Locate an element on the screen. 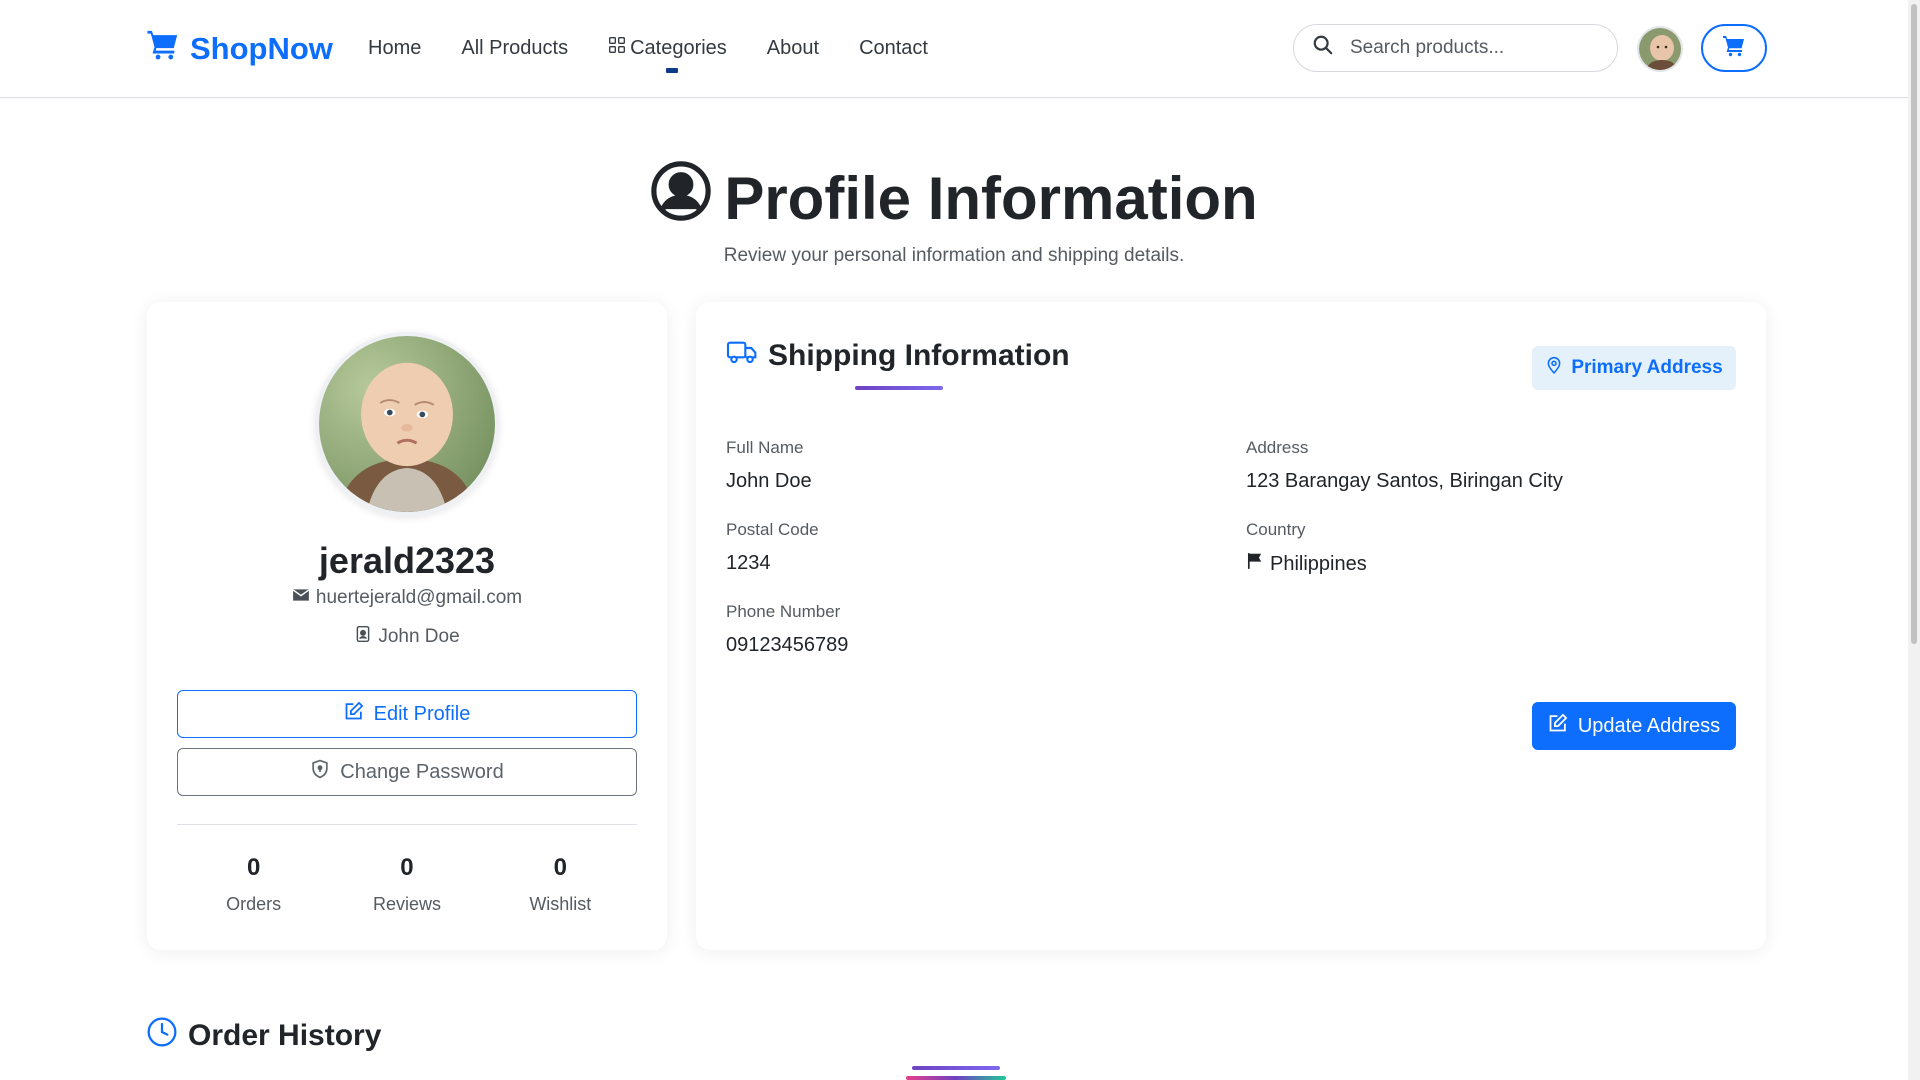  profile-email-text: huertejerald@gmail.com is located at coordinates (419, 597).